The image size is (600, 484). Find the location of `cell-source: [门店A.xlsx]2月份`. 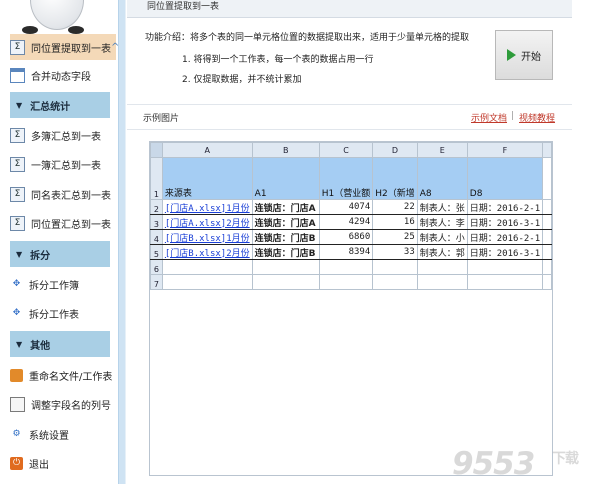

cell-source: [门店A.xlsx]2月份 is located at coordinates (207, 222).